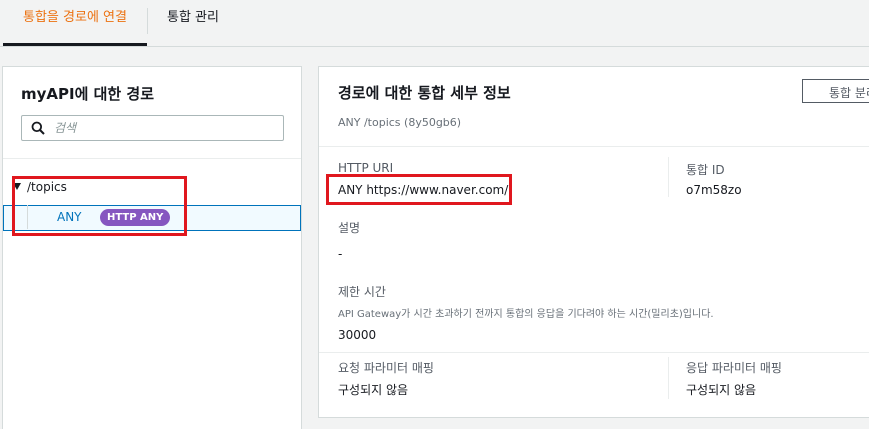 Image resolution: width=869 pixels, height=429 pixels. What do you see at coordinates (721, 390) in the screenshot?
I see `response-params-value: 구성되지 않음` at bounding box center [721, 390].